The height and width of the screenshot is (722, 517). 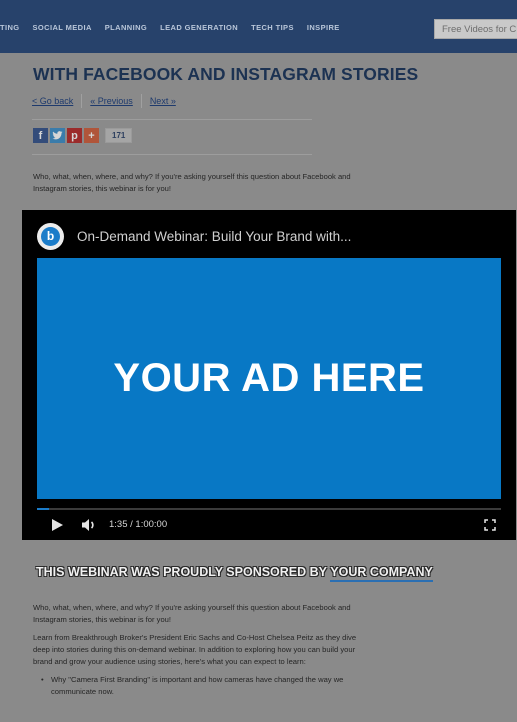 I want to click on page-title: WITH FACEBOOK AND INSTAGRAM STORIES, so click(x=226, y=74).